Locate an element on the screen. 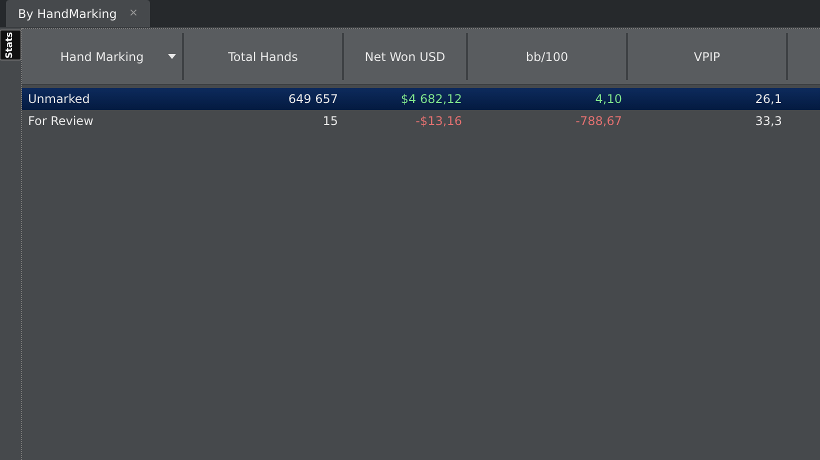 Image resolution: width=820 pixels, height=460 pixels. column-header: Hand Marking is located at coordinates (103, 56).